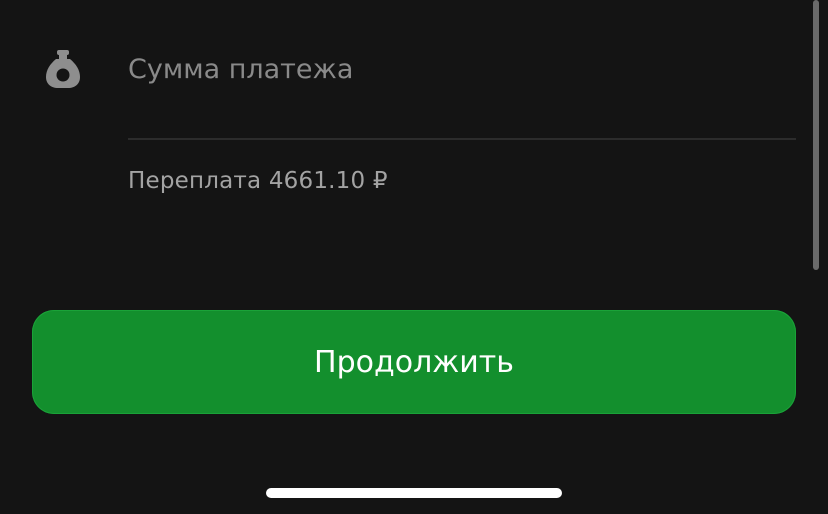 The width and height of the screenshot is (828, 514). What do you see at coordinates (258, 181) in the screenshot?
I see `overpayment-info: Переплата 4661.10 ₽` at bounding box center [258, 181].